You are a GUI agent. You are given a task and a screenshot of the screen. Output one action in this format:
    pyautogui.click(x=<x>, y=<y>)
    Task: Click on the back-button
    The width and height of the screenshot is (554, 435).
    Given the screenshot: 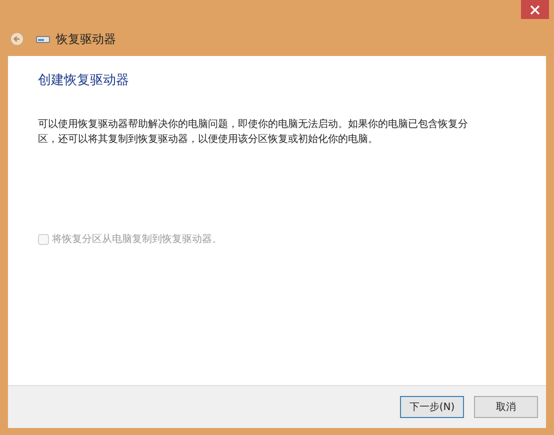 What is the action you would take?
    pyautogui.click(x=17, y=39)
    